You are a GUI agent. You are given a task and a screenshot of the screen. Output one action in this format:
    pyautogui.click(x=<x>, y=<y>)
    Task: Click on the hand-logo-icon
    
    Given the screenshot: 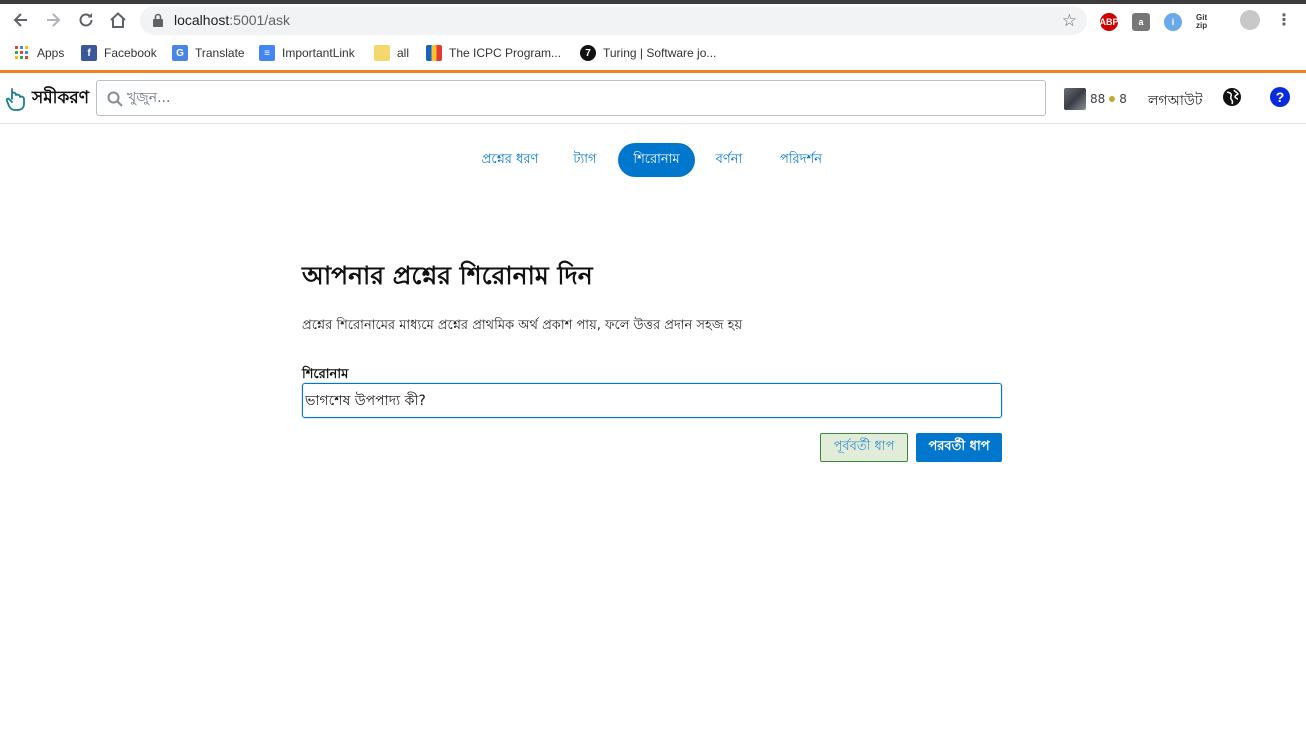 What is the action you would take?
    pyautogui.click(x=15, y=99)
    